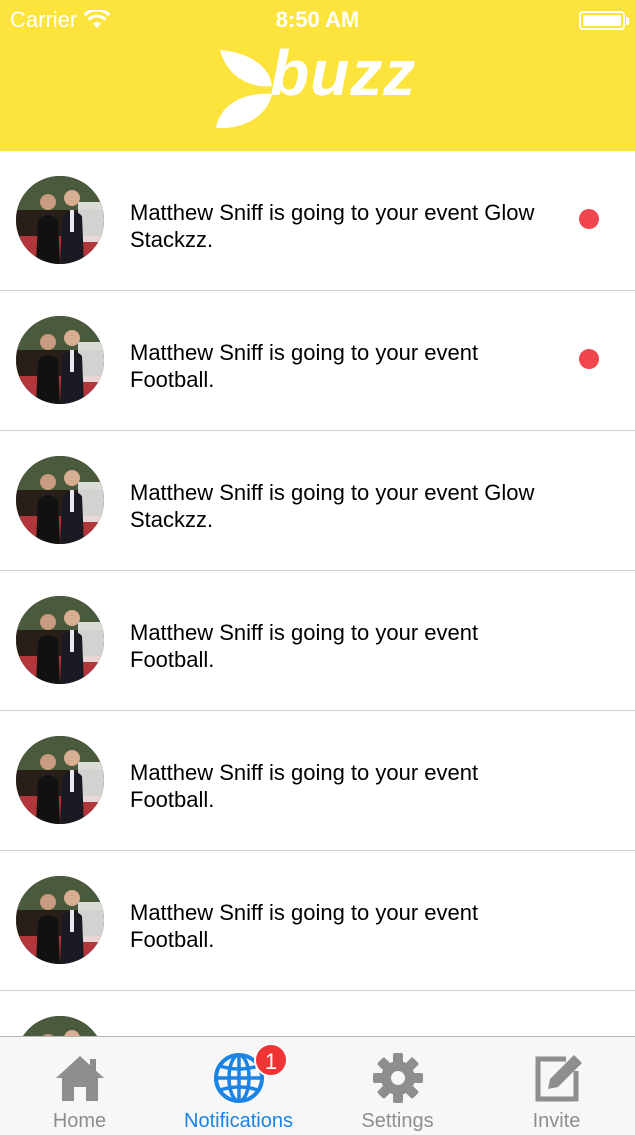 This screenshot has width=635, height=1135. Describe the element at coordinates (317, 1013) in the screenshot. I see `notification-row` at that location.